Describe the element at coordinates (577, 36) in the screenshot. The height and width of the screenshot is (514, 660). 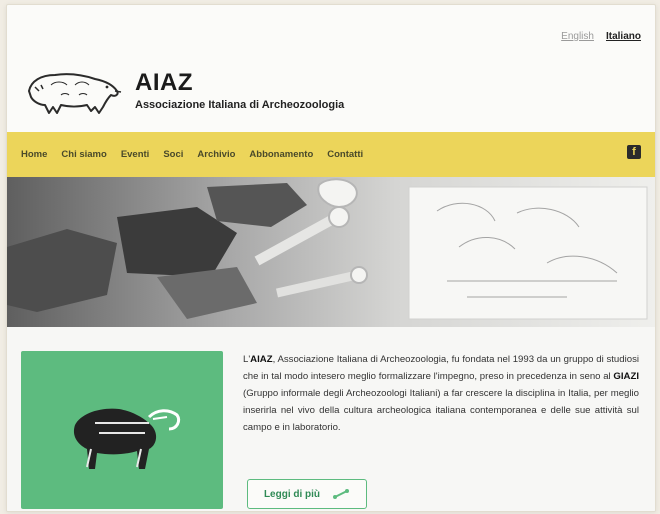
I see `lang-english-link: English` at that location.